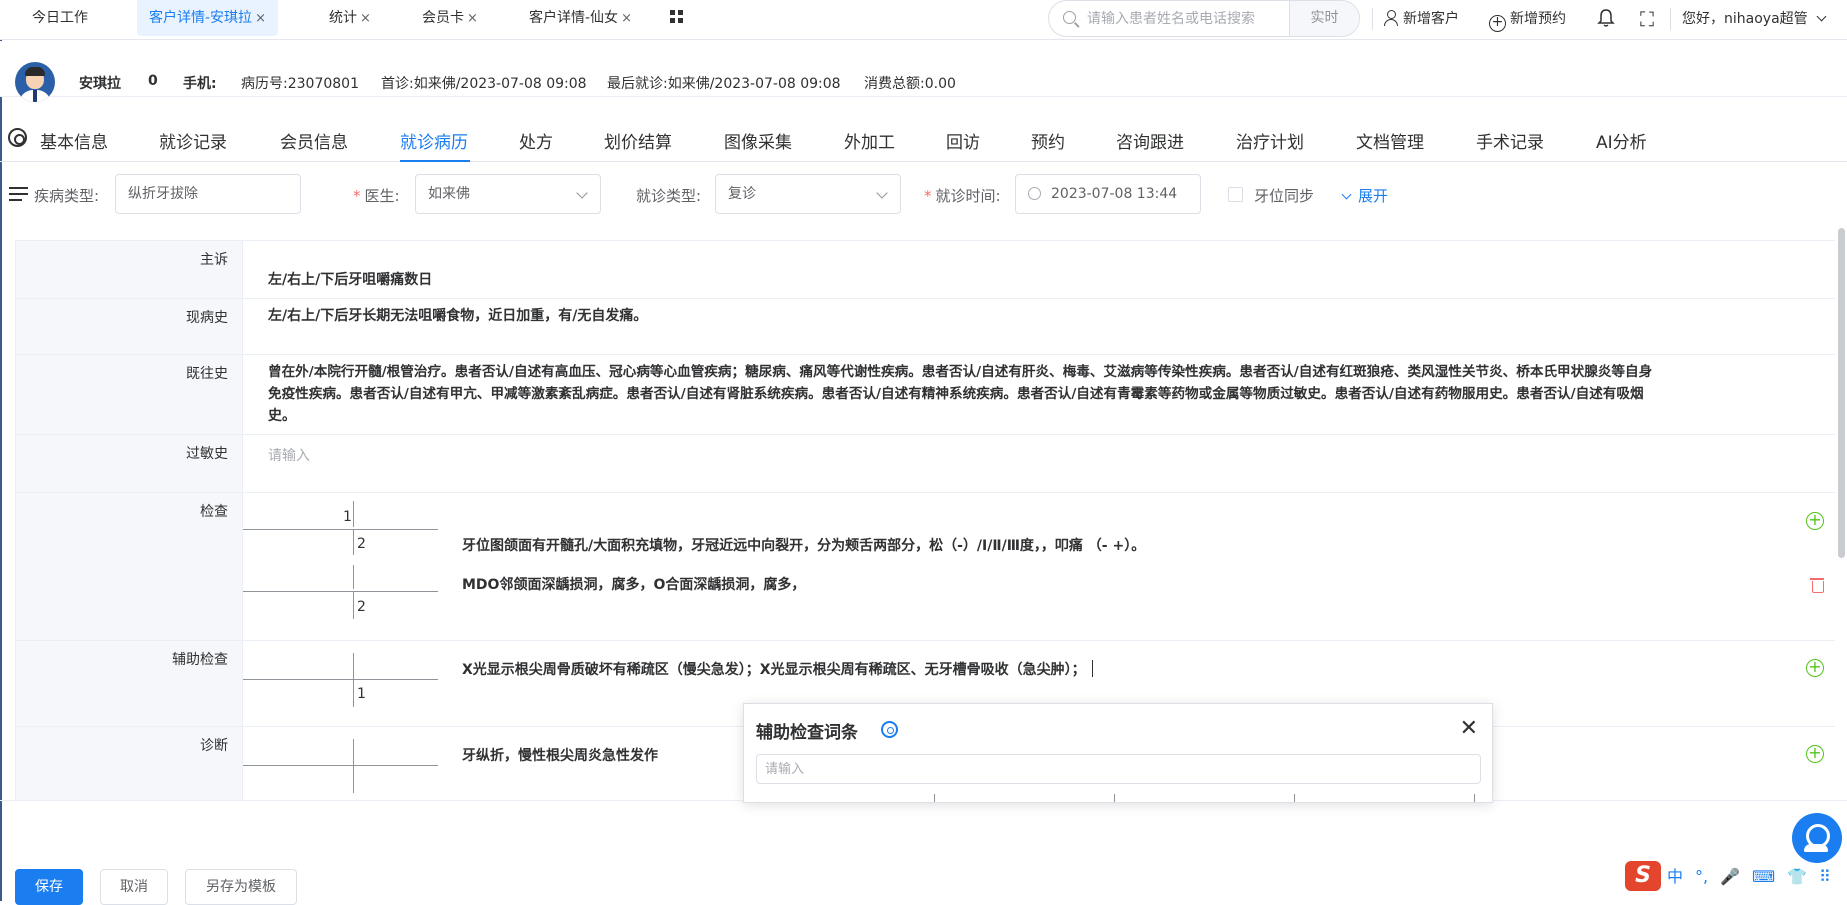  I want to click on apps-grid-icon, so click(676, 16).